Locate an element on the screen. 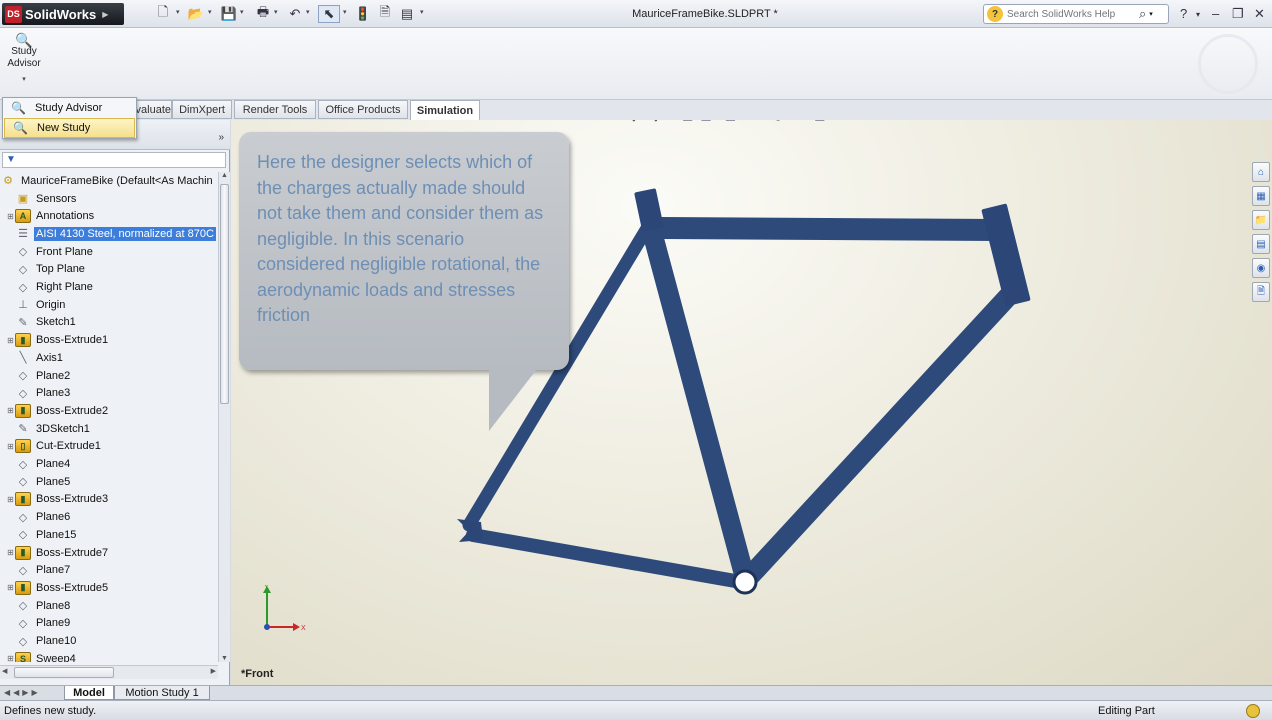 This screenshot has height=720, width=1272. scroll-left-icon: ◀ is located at coordinates (4, 671).